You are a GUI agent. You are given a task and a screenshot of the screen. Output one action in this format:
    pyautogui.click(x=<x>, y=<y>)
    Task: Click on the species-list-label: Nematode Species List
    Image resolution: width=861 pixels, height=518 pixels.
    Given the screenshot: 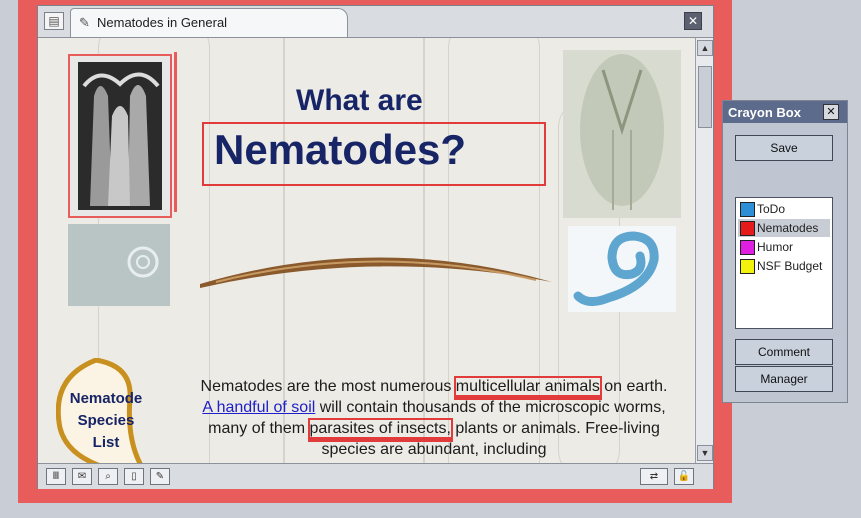 What is the action you would take?
    pyautogui.click(x=106, y=420)
    